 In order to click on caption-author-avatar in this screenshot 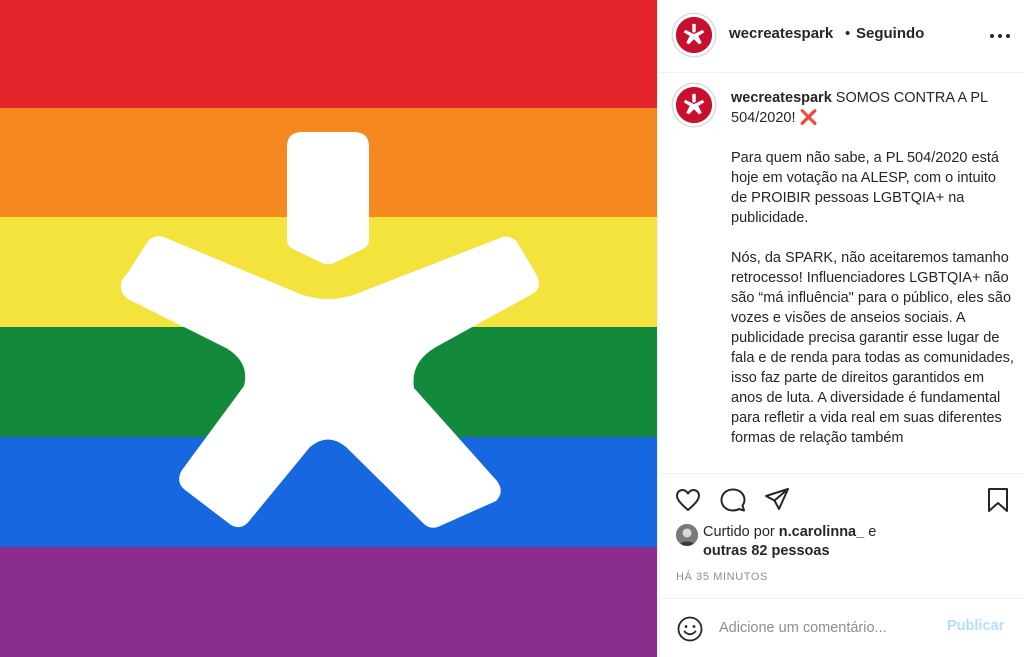, I will do `click(694, 105)`.